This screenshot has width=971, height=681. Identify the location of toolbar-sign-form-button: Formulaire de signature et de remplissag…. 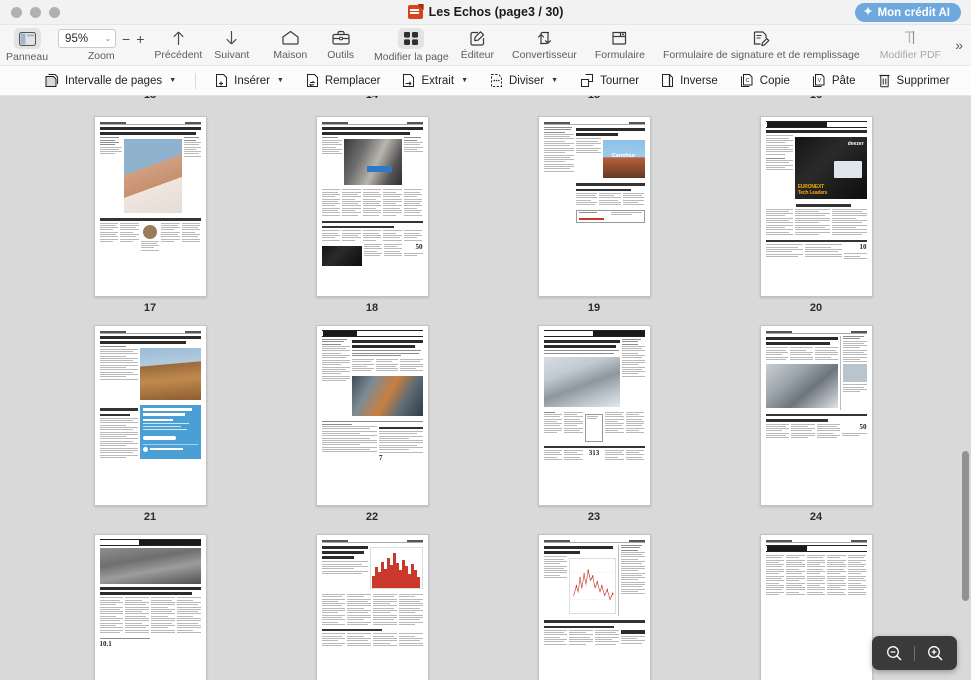
(761, 43).